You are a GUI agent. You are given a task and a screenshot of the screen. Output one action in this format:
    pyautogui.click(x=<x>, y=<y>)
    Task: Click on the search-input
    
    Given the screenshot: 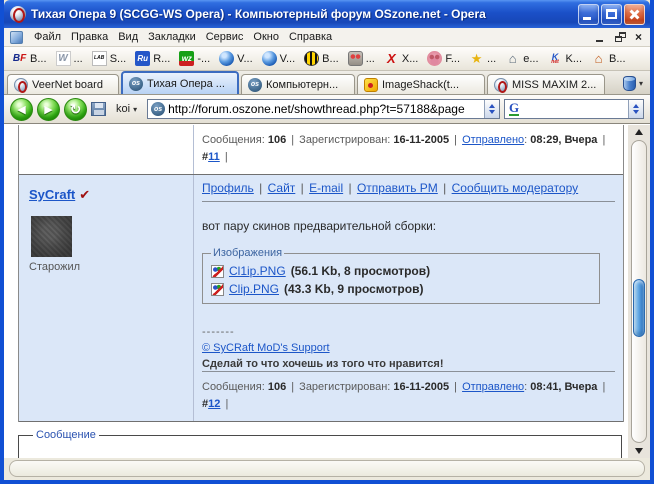 What is the action you would take?
    pyautogui.click(x=574, y=109)
    